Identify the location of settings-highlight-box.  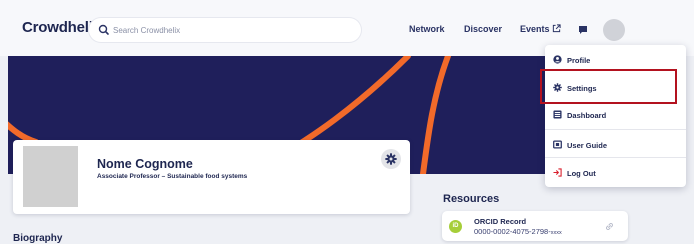
(608, 86).